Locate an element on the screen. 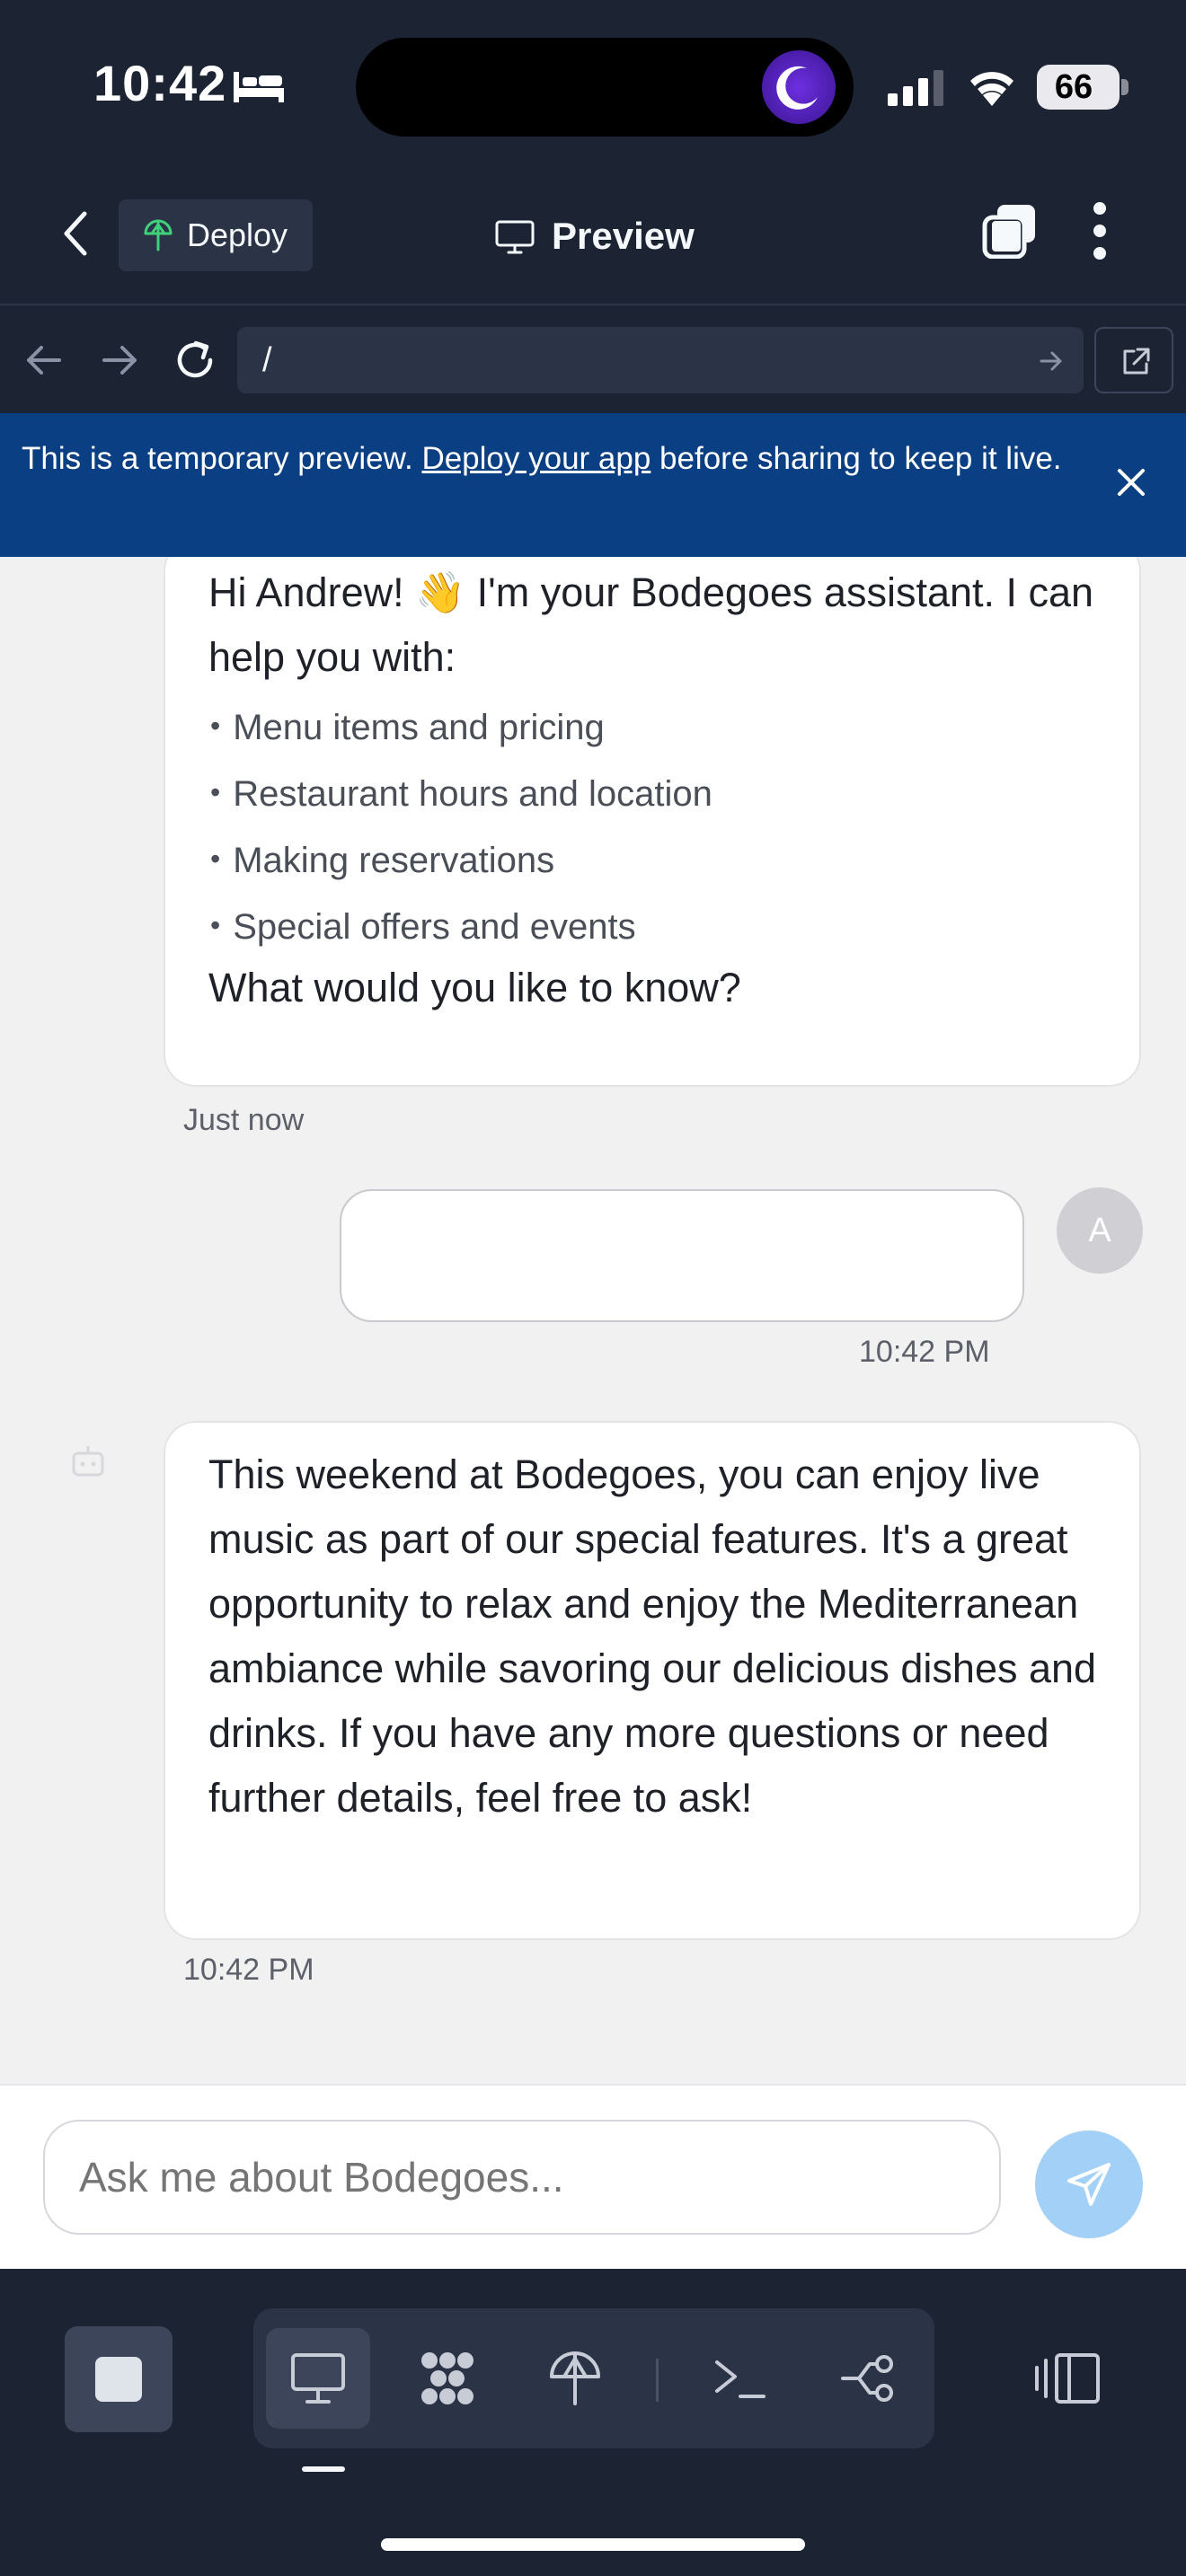  moon-icon is located at coordinates (799, 87).